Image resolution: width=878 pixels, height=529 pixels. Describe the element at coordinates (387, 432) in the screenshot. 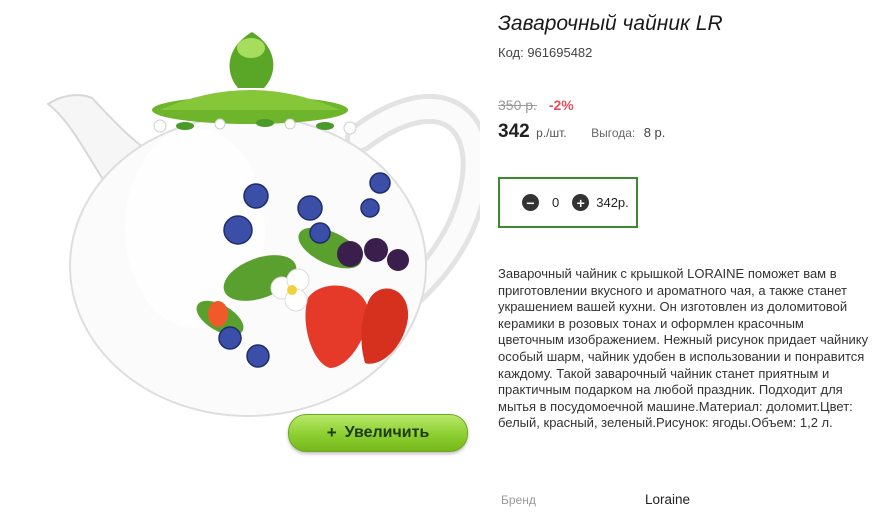

I see `zoom-button-label: Увеличить` at that location.